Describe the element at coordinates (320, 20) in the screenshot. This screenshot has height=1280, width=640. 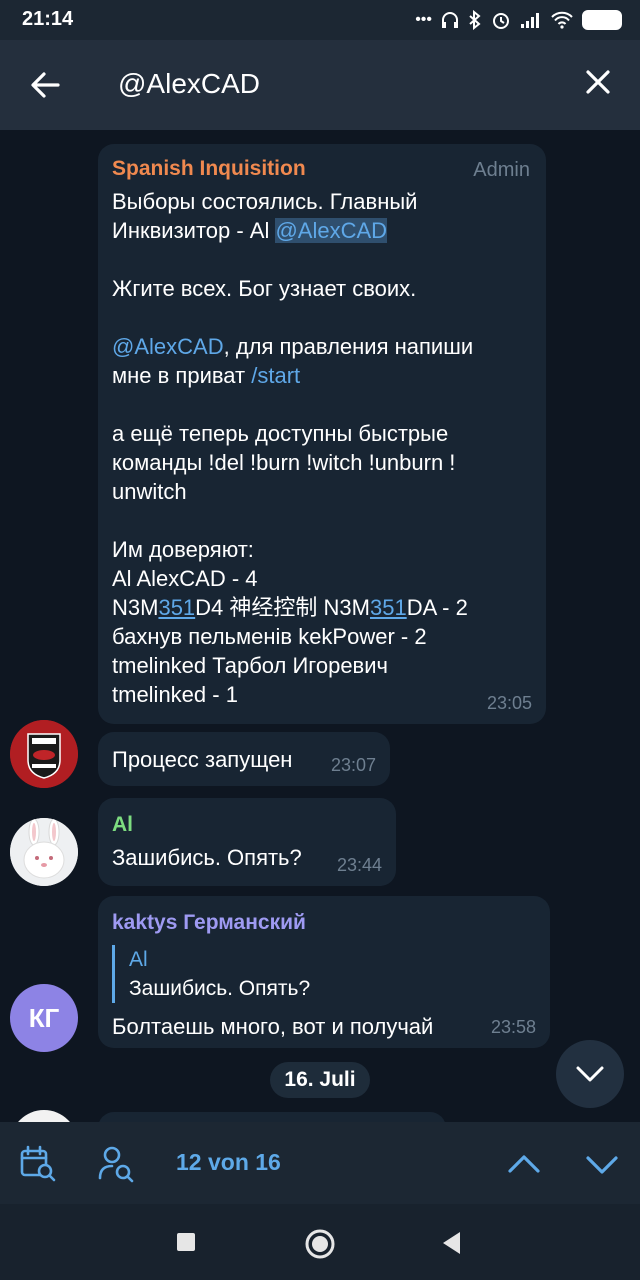
I see `status-bar: 21:14 ••• 60` at that location.